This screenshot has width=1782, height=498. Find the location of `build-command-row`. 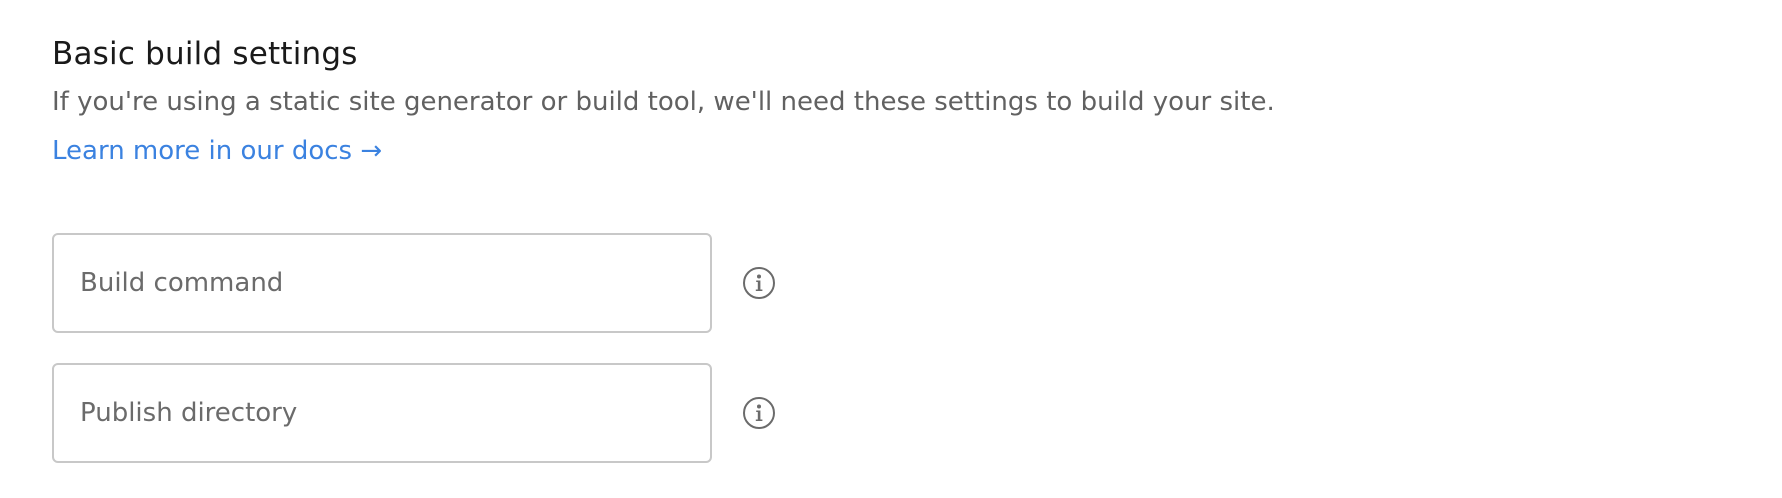

build-command-row is located at coordinates (432, 283).